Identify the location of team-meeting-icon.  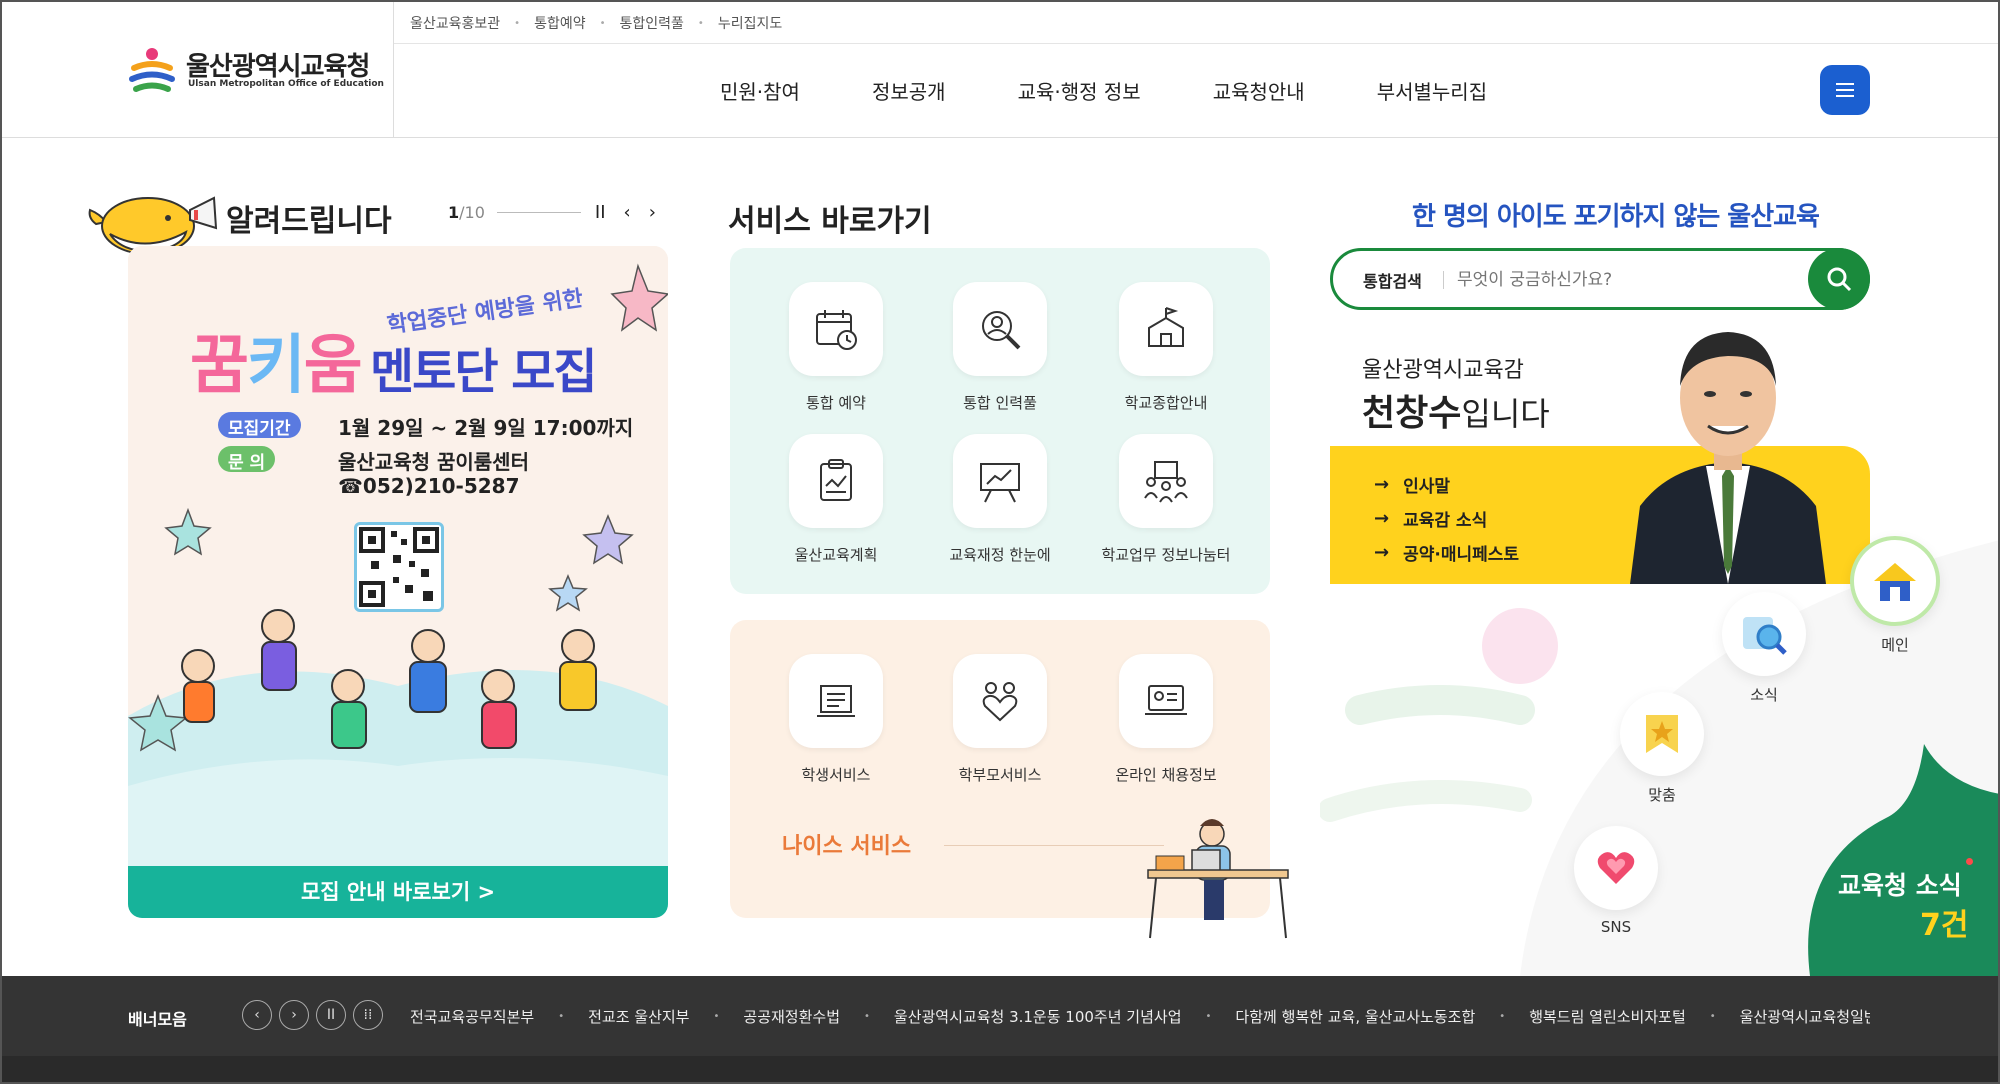
(1166, 481).